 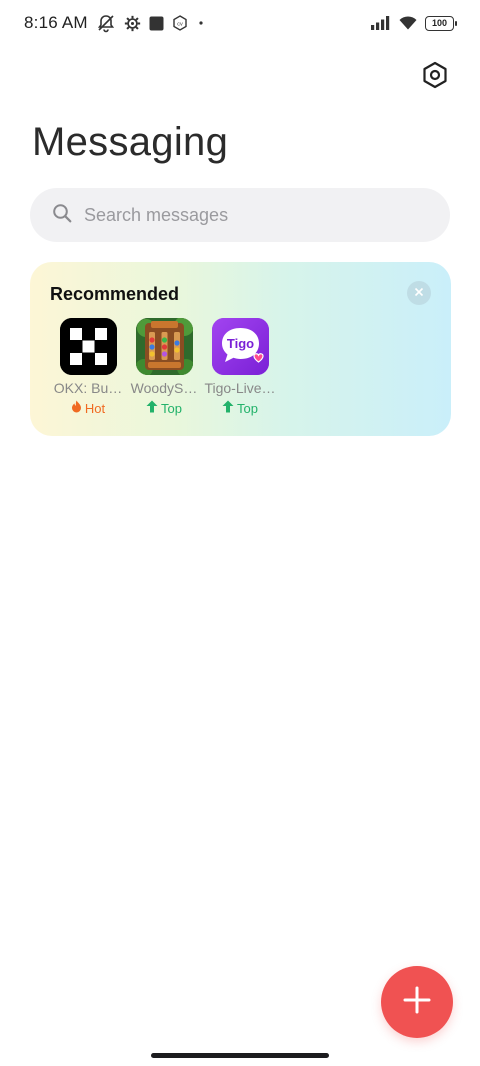 I want to click on hexagon-app-icon: cv, so click(x=180, y=23).